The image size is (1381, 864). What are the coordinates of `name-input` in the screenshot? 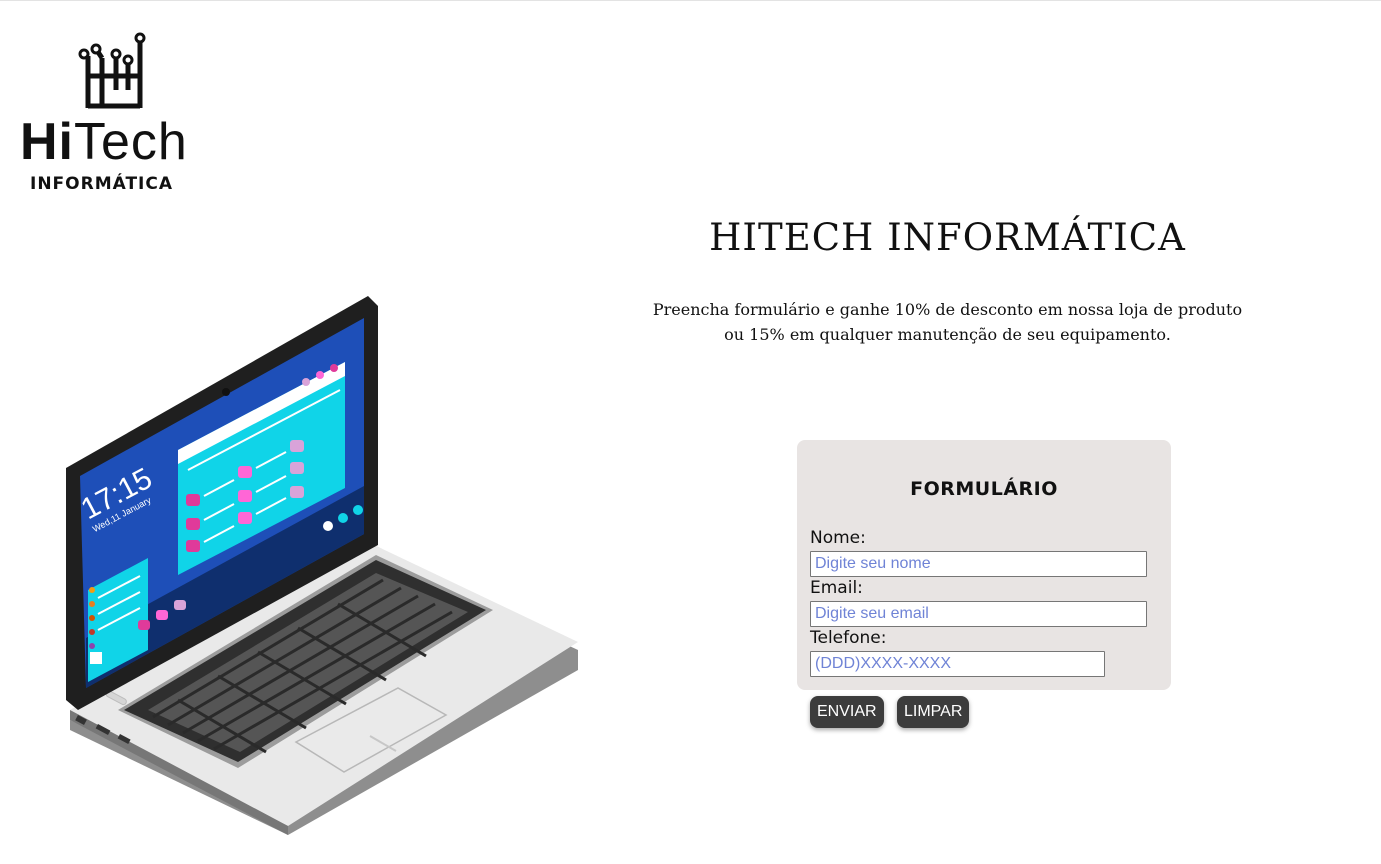 It's located at (978, 564).